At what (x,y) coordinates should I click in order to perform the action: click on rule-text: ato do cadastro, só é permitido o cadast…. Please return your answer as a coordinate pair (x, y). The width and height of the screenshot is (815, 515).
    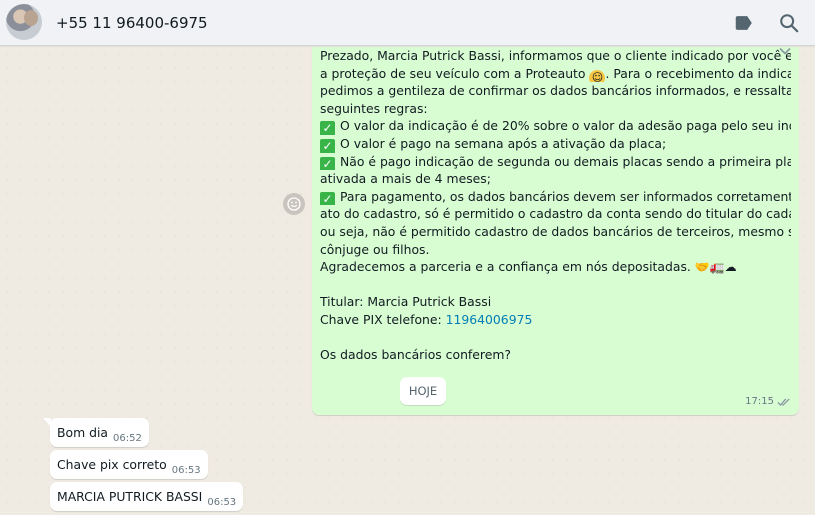
    Looking at the image, I should click on (555, 214).